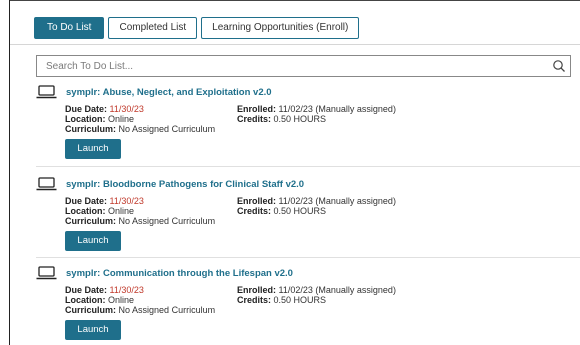 The height and width of the screenshot is (345, 580). Describe the element at coordinates (9, 172) in the screenshot. I see `page-left-border` at that location.